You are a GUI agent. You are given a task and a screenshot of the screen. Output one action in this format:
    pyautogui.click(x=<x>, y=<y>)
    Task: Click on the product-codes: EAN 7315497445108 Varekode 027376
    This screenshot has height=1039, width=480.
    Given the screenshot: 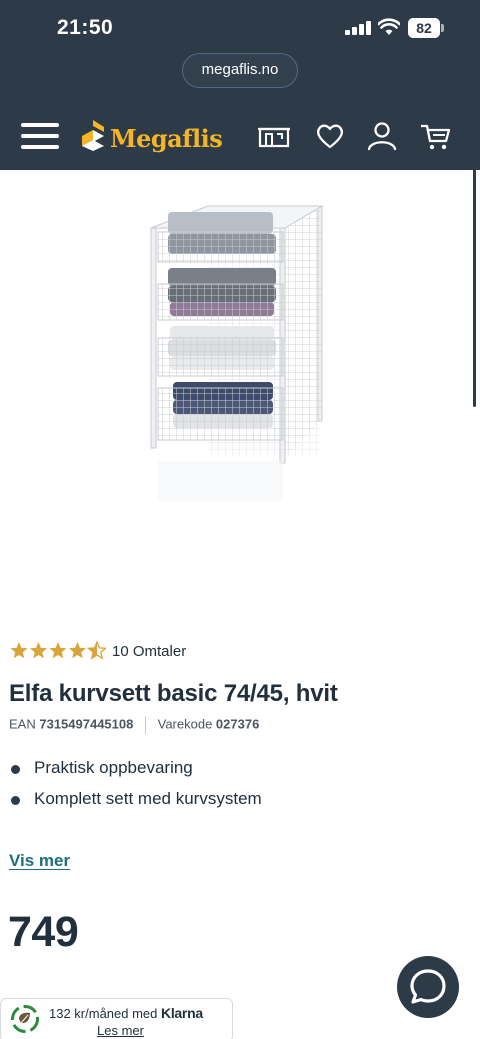 What is the action you would take?
    pyautogui.click(x=134, y=725)
    